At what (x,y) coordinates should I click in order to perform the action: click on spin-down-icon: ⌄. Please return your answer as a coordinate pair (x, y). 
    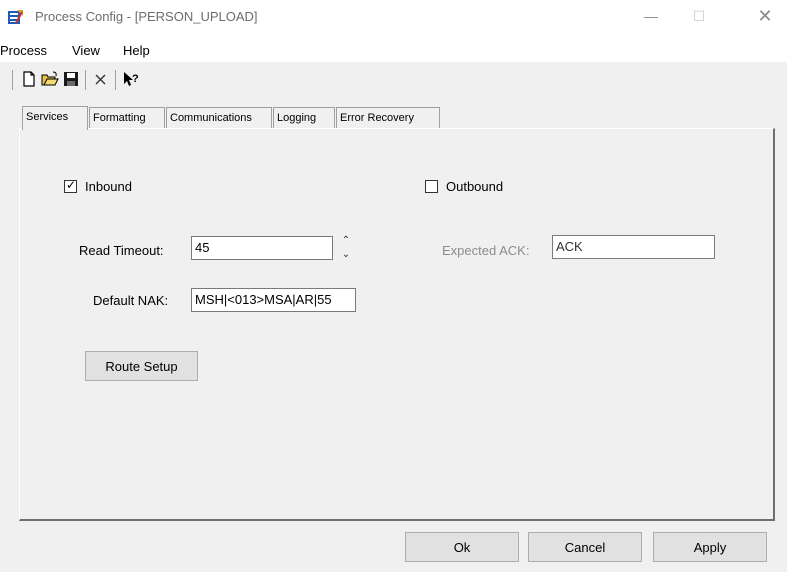
    Looking at the image, I should click on (346, 255).